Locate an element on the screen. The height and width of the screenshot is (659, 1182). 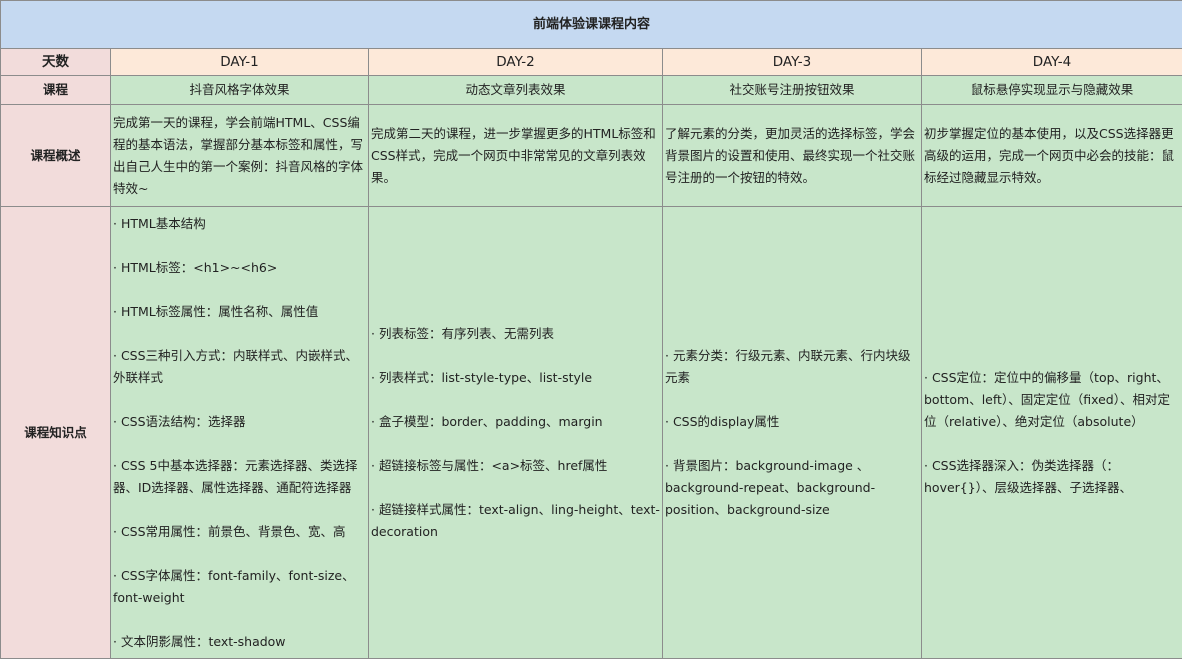
knowledge-point: · HTML标签：<h1>~<h6> is located at coordinates (239, 268).